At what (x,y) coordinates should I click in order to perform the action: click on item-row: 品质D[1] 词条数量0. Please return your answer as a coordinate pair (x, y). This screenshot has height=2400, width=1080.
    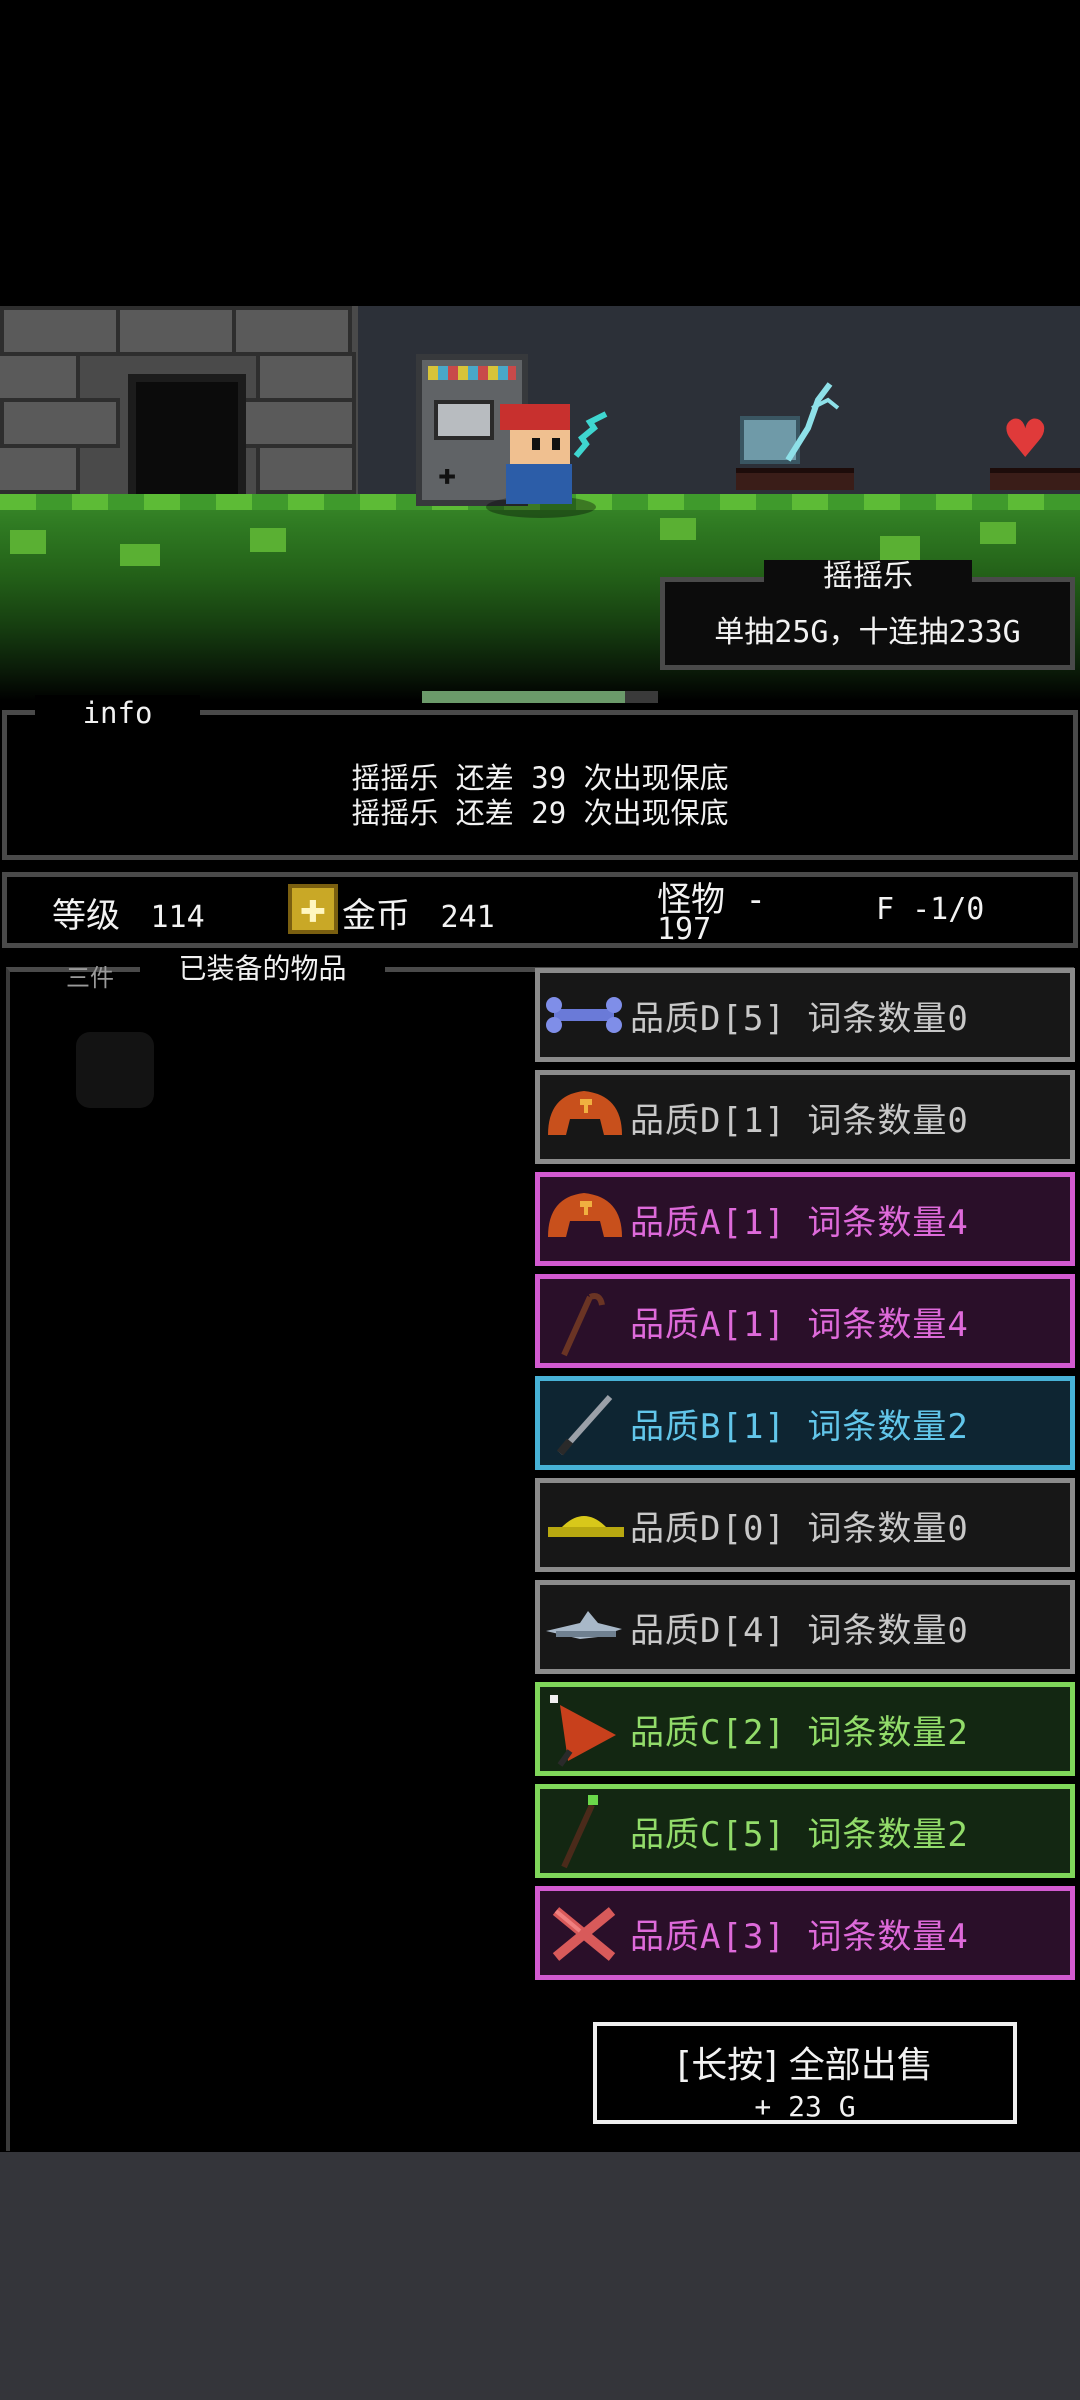
    Looking at the image, I should click on (805, 1117).